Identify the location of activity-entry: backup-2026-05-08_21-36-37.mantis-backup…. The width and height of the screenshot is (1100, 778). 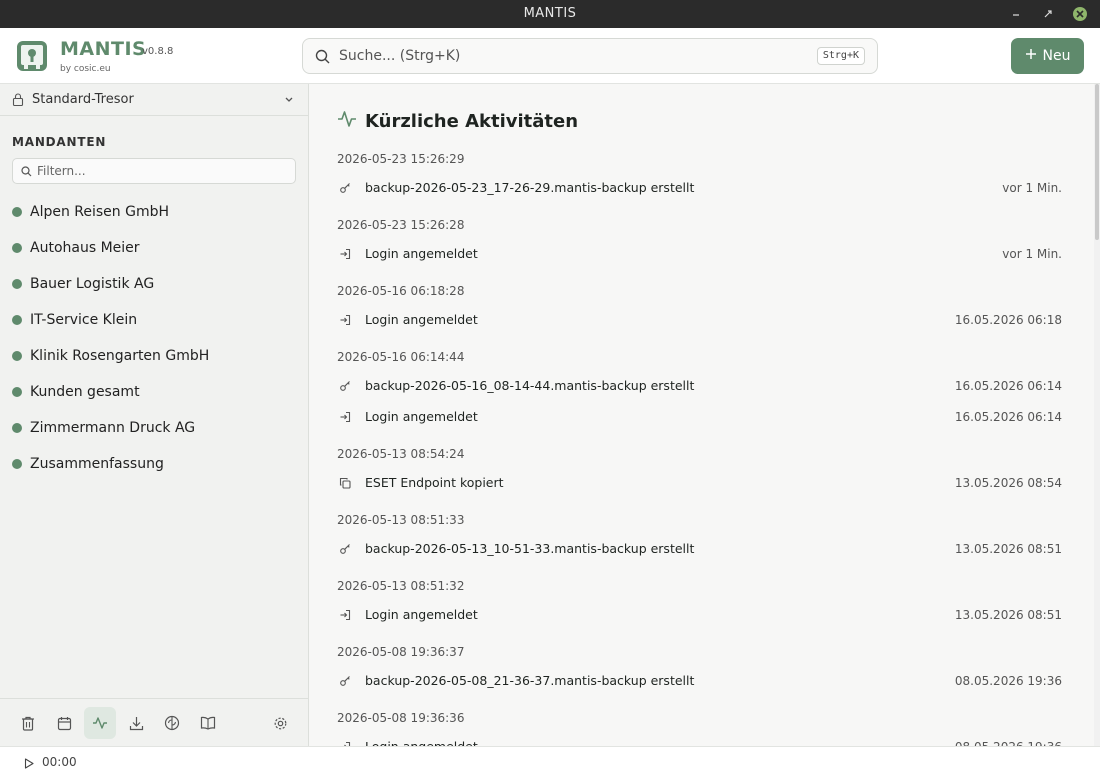
(699, 680).